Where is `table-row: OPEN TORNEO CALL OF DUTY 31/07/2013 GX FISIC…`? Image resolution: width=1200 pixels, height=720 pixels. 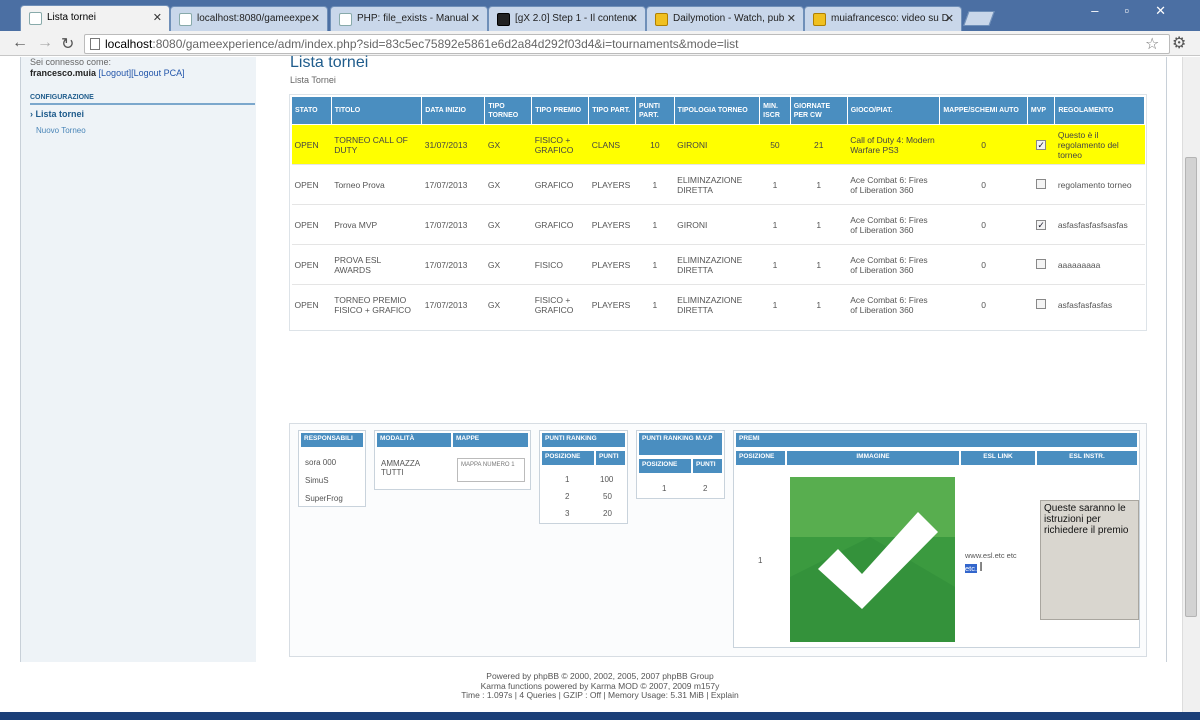 table-row: OPEN TORNEO CALL OF DUTY 31/07/2013 GX FISIC… is located at coordinates (718, 144).